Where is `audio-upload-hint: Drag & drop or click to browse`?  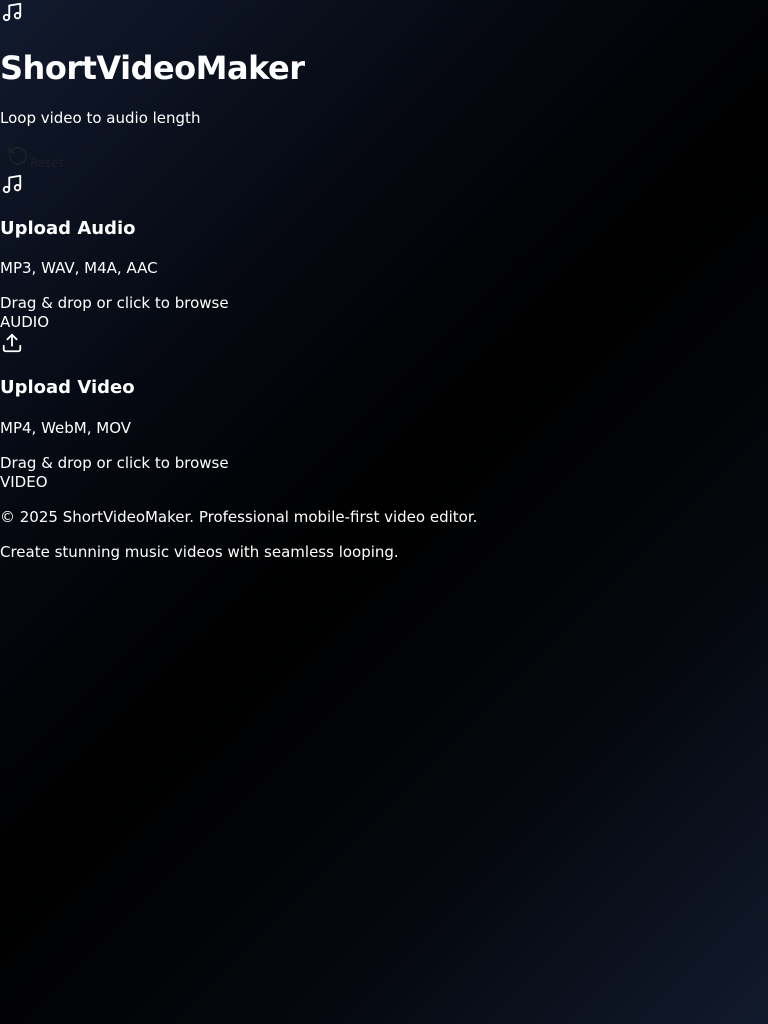 audio-upload-hint: Drag & drop or click to browse is located at coordinates (114, 303).